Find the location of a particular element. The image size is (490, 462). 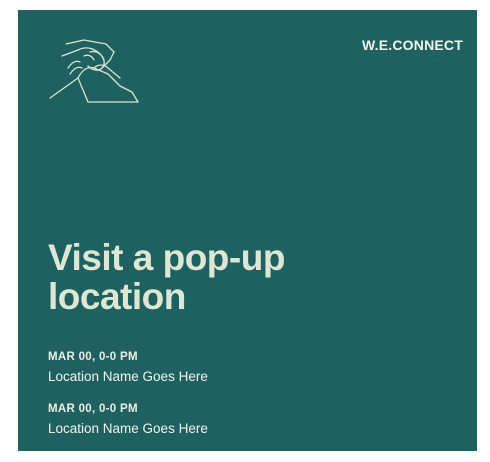

faint-subtext: · · · · · · · · · · · · · · · · is located at coordinates (76, 337).